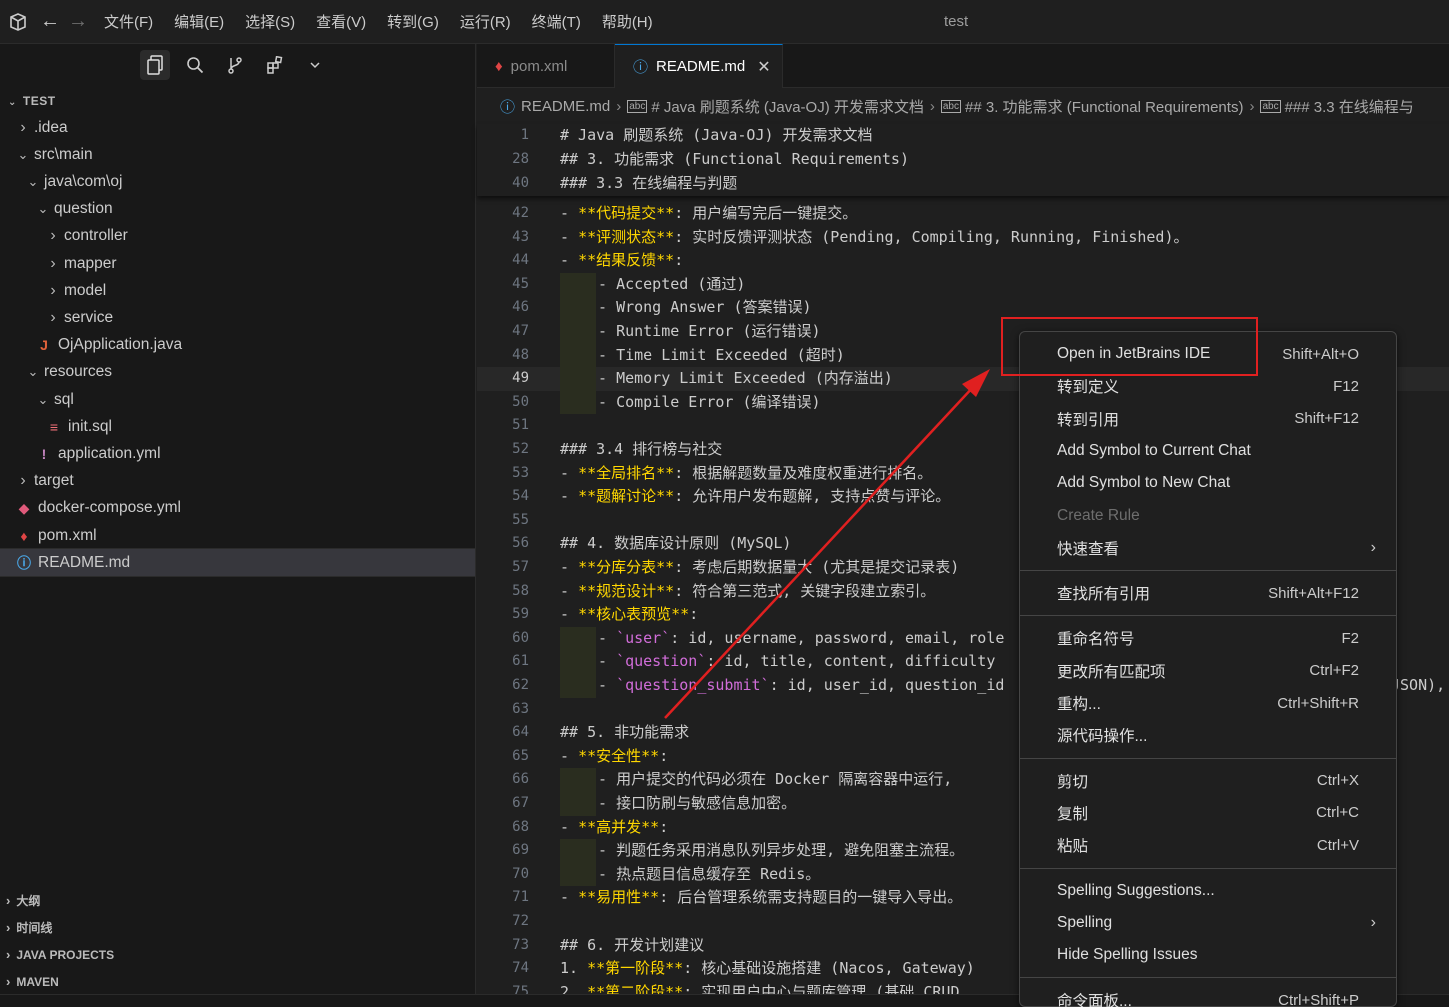 Image resolution: width=1449 pixels, height=1007 pixels. I want to click on context-menu-item: Add Symbol to Current Chat, so click(1208, 451).